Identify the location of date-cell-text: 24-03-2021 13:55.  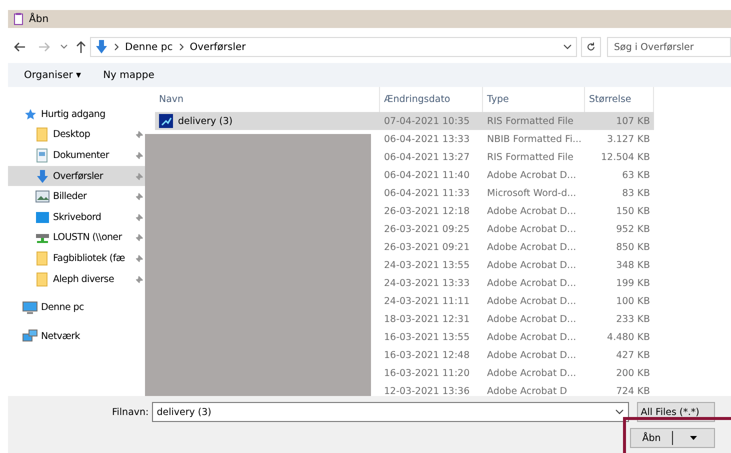
(427, 265).